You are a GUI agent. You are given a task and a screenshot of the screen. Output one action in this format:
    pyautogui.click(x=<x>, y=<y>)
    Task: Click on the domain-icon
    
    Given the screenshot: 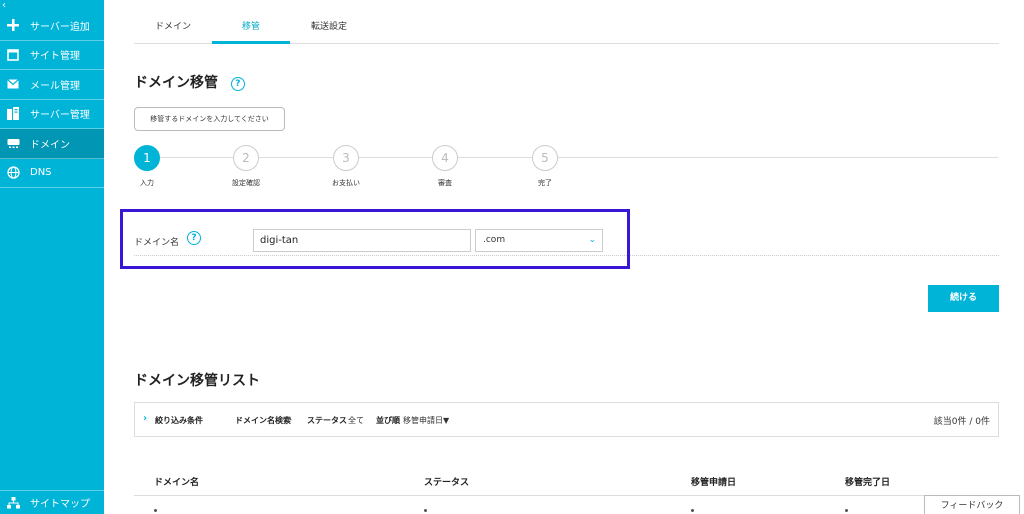 What is the action you would take?
    pyautogui.click(x=13, y=143)
    